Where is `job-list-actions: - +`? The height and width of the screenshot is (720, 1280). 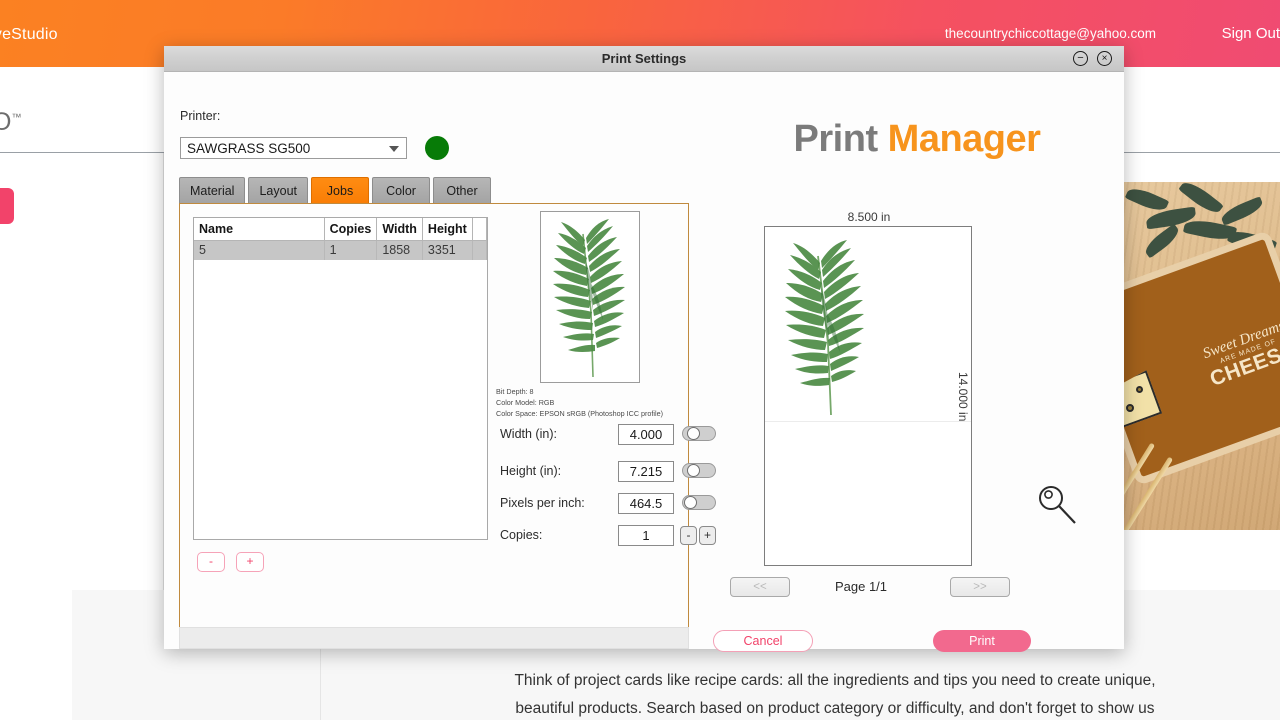
job-list-actions: - + is located at coordinates (230, 562).